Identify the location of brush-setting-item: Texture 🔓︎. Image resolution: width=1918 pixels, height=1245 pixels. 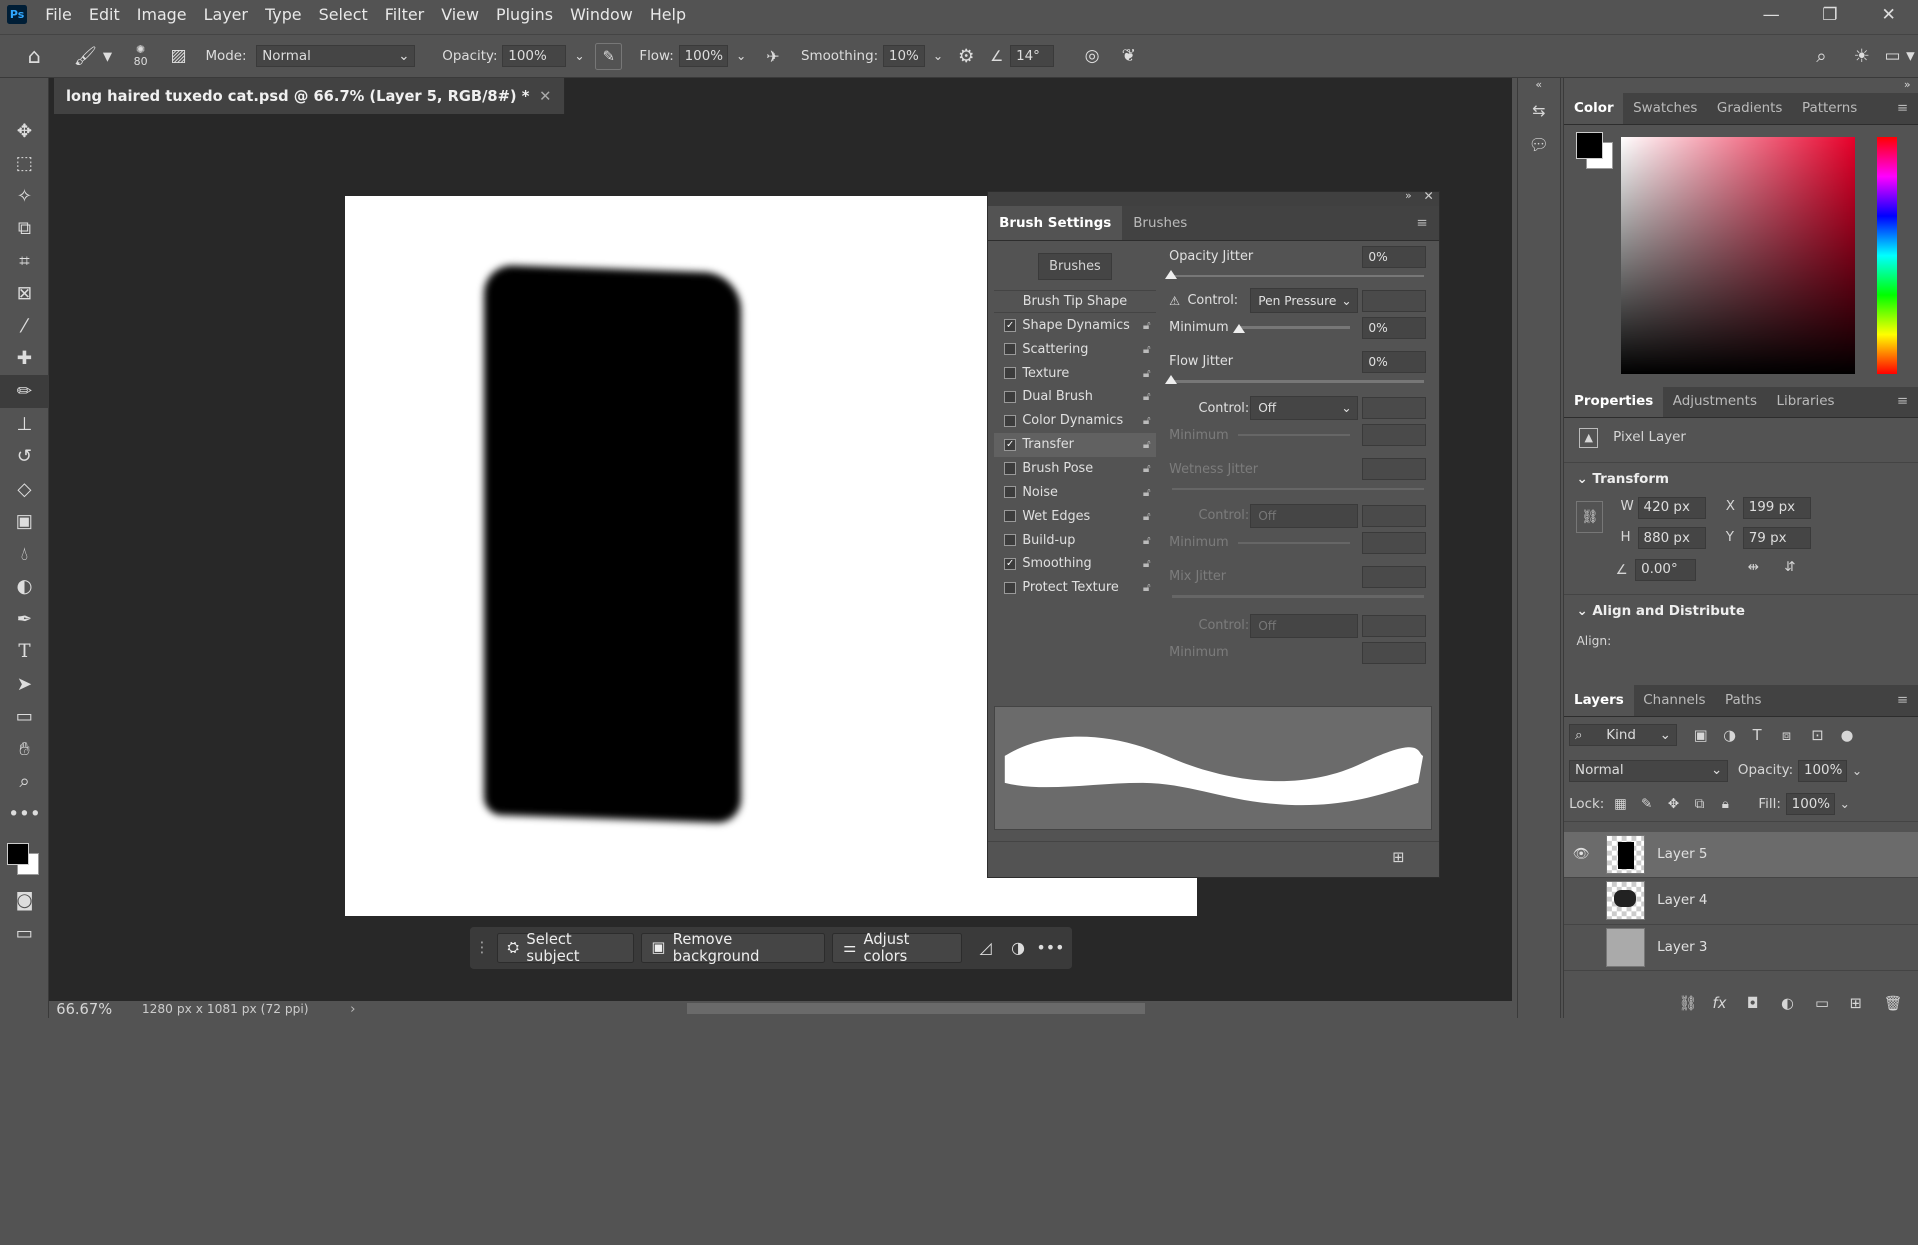
(1074, 373).